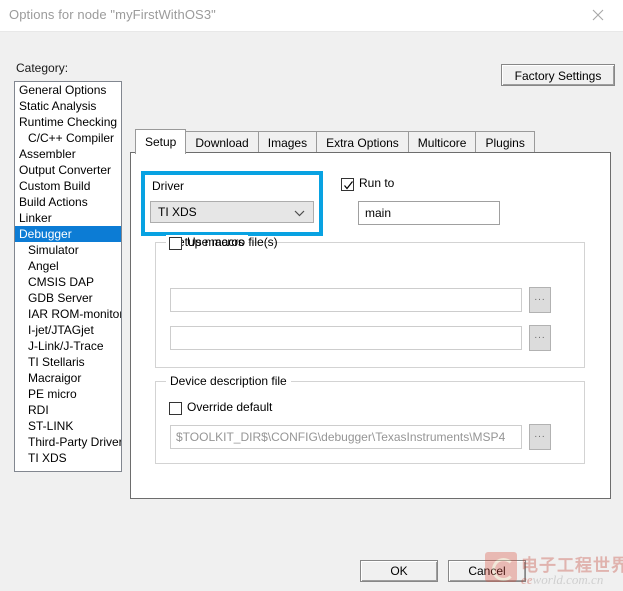  I want to click on ok-button: OK, so click(399, 571).